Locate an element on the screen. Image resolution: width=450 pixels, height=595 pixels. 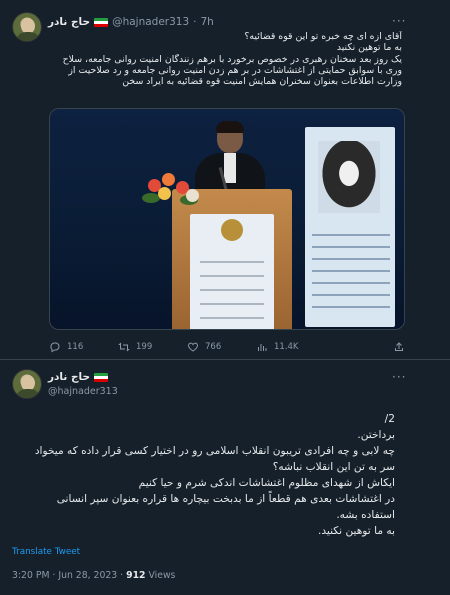
tweet-actions: 116 199 766 11.4K is located at coordinates (227, 347).